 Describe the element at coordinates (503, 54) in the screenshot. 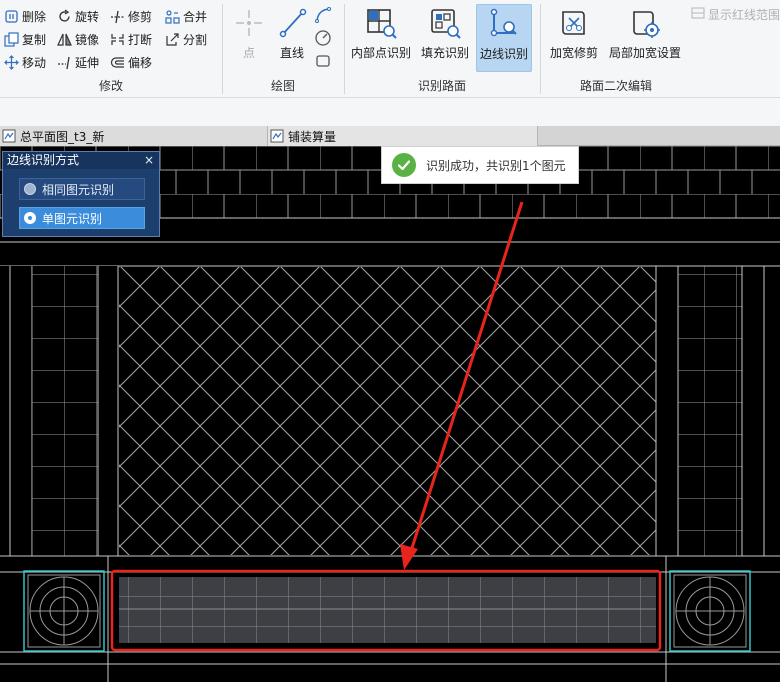

I see `edge-recognize-label: 边线识别` at that location.